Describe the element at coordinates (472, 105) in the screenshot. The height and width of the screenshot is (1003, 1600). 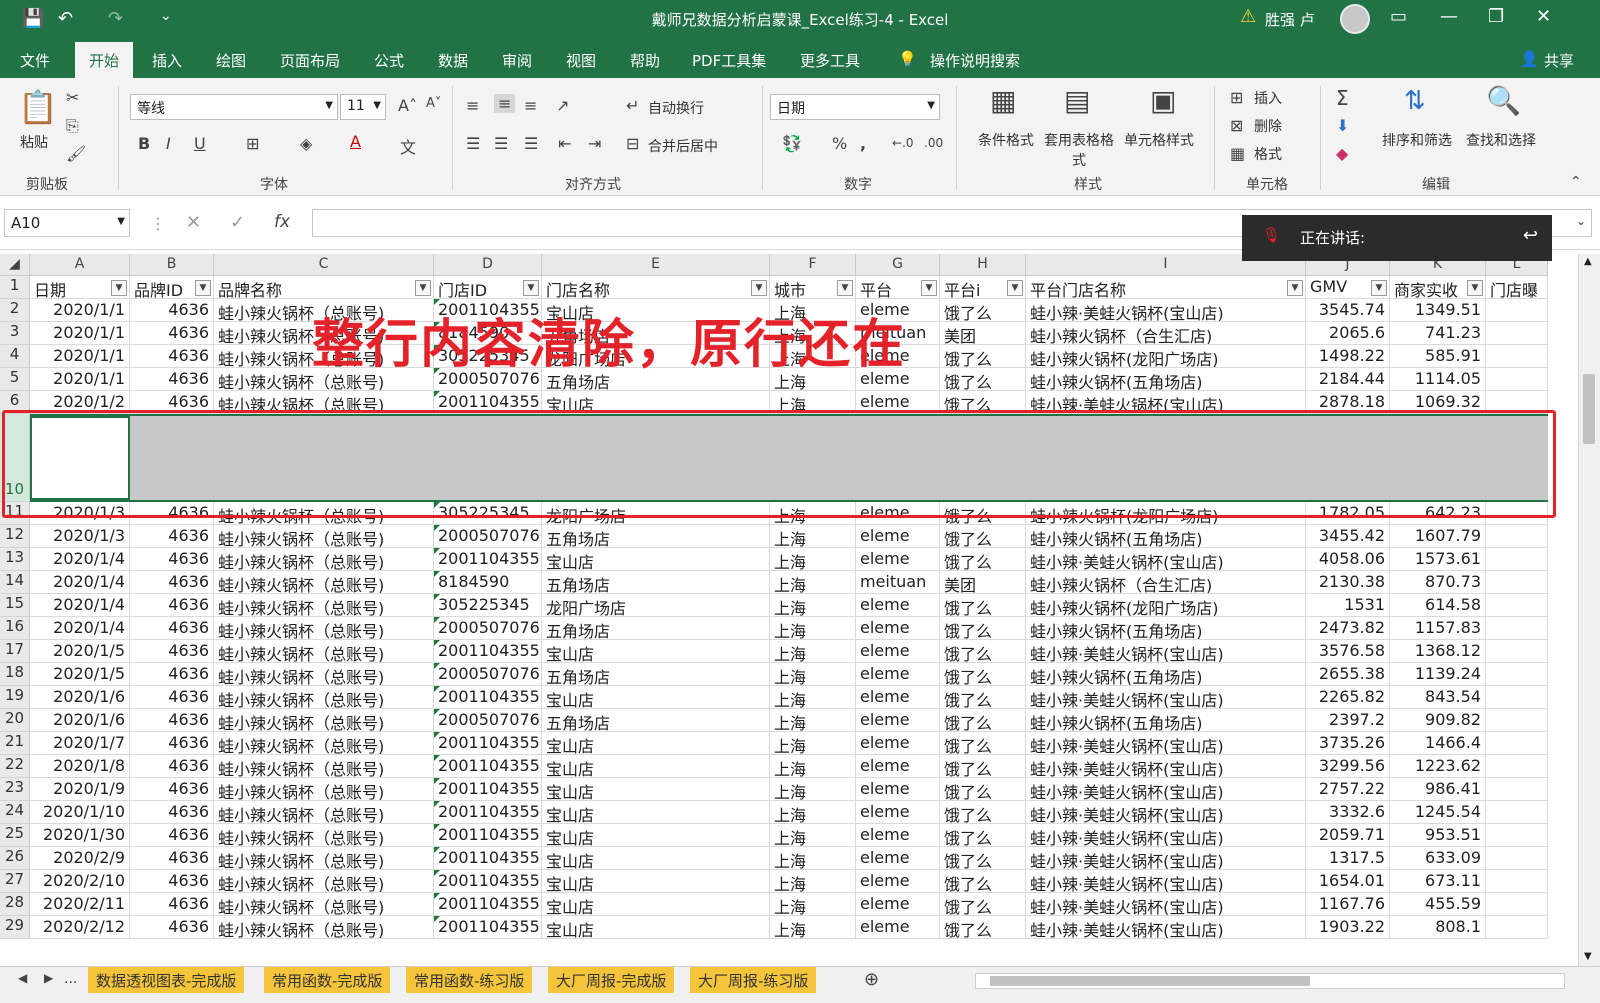
I see `align-top-icon: ≡` at that location.